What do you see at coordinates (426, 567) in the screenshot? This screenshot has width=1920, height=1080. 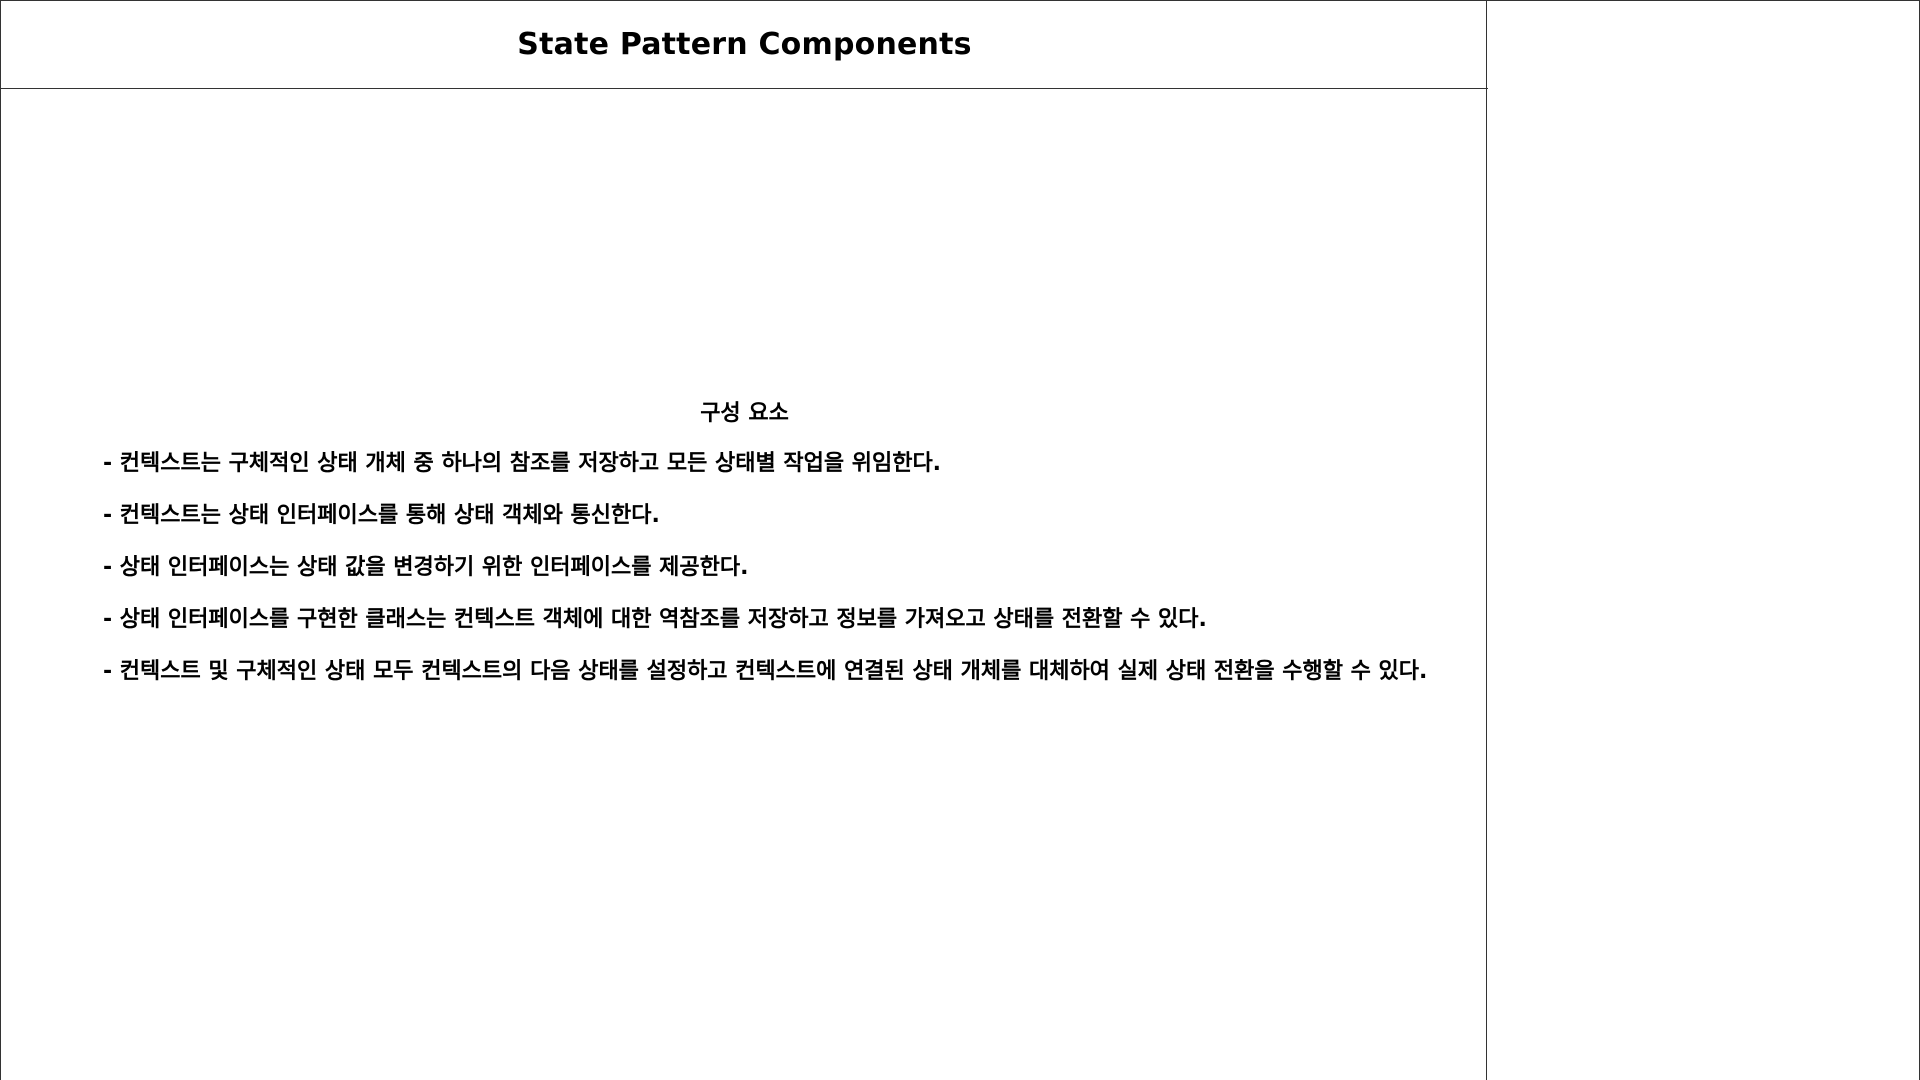 I see `bullet-item: - 상태 인터페이스는 상태 값을 변경하기 위한 인터페이스를 제공한다.` at bounding box center [426, 567].